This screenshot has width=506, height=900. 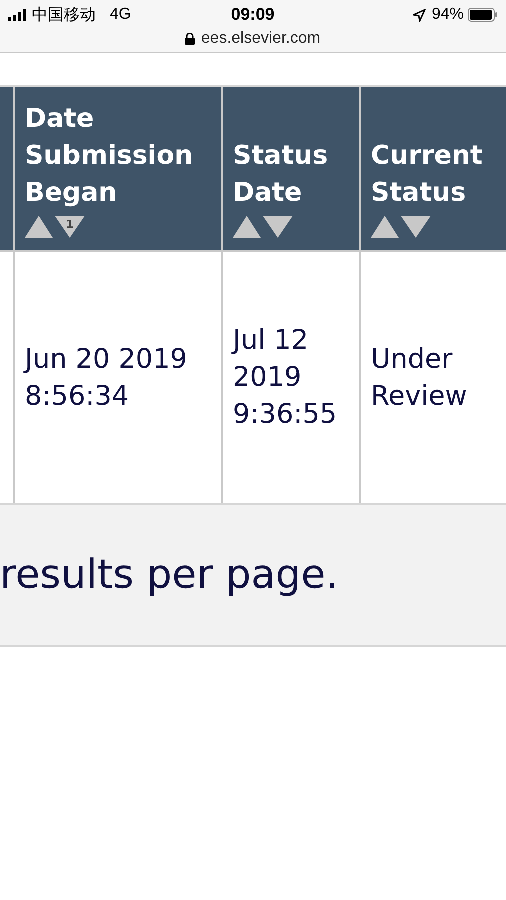 I want to click on signal-icon, so click(x=18, y=15).